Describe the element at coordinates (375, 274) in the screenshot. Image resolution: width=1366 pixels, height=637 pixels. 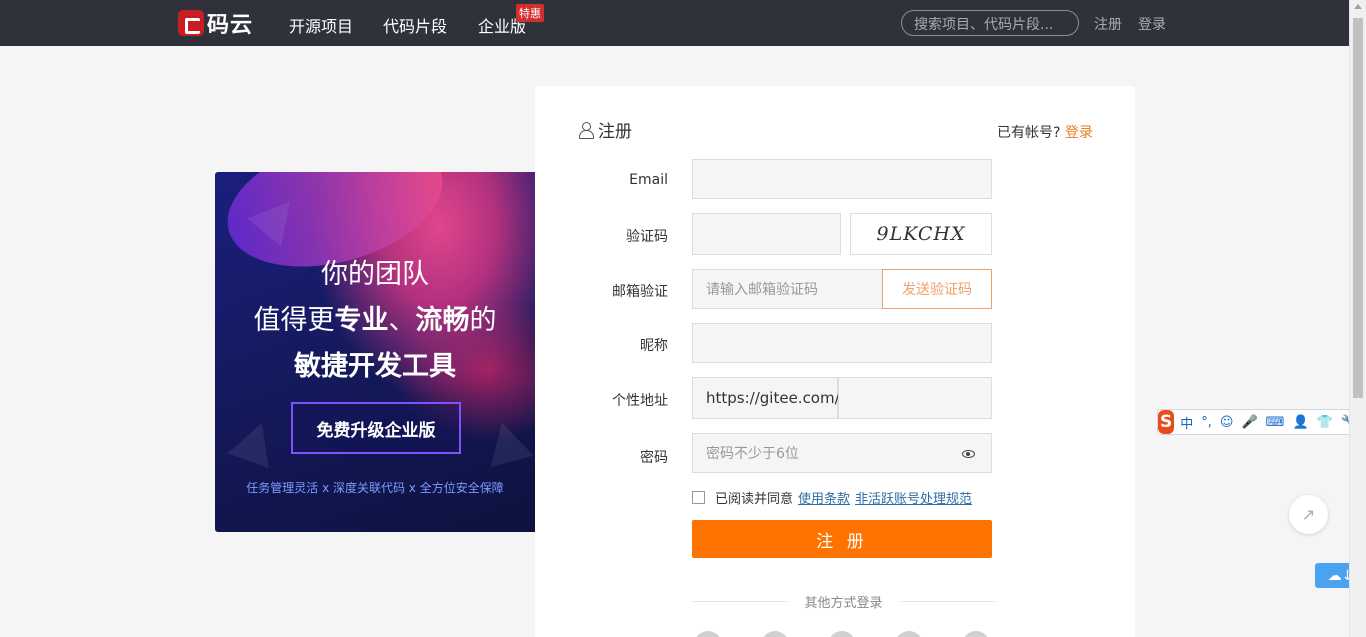
I see `banner-headline-1: 你的团队` at that location.